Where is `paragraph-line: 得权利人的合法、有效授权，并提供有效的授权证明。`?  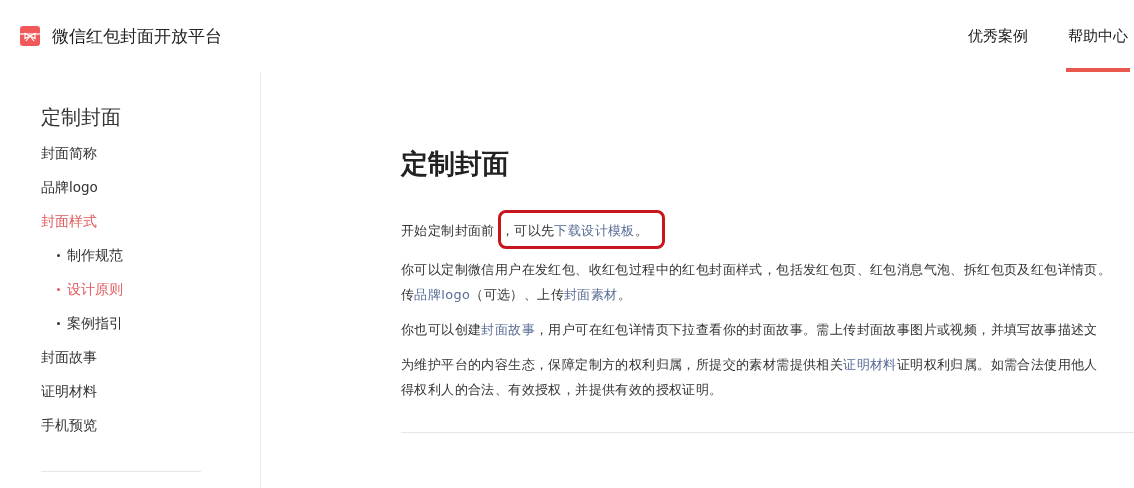 paragraph-line: 得权利人的合法、有效授权，并提供有效的授权证明。 is located at coordinates (562, 390).